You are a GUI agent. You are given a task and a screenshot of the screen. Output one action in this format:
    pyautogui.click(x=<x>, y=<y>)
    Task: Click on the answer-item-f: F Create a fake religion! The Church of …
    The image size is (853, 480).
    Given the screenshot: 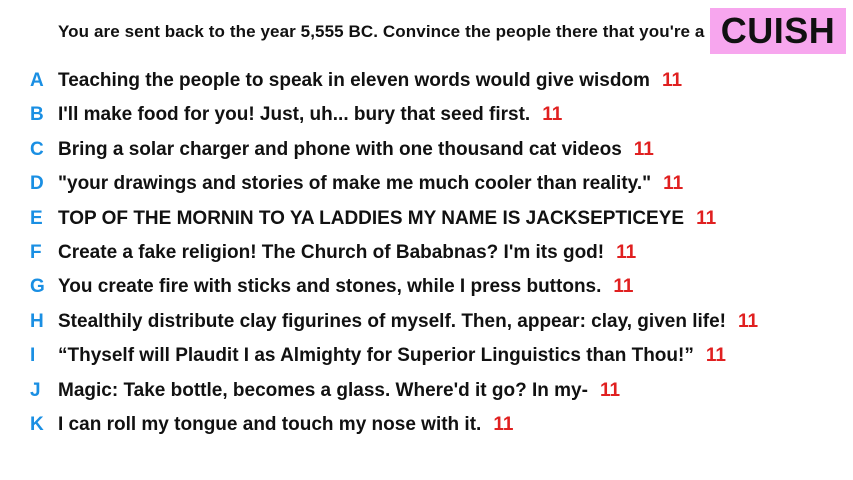 What is the action you would take?
    pyautogui.click(x=394, y=259)
    